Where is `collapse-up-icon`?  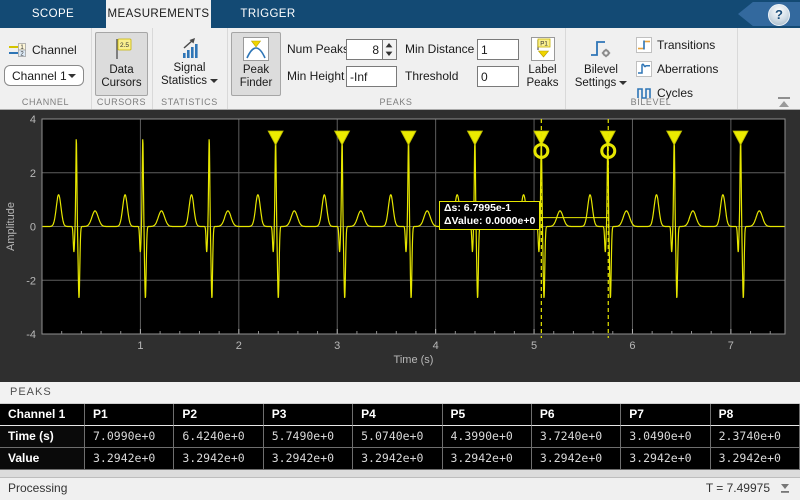
collapse-up-icon is located at coordinates (784, 102).